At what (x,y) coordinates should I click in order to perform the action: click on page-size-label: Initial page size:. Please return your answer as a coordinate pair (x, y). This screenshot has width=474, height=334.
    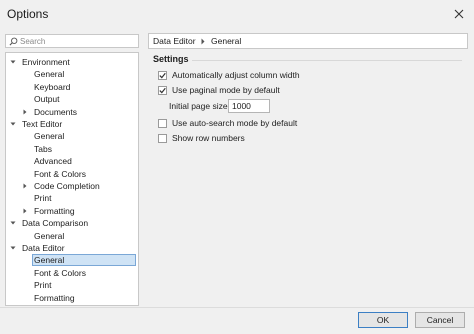
    Looking at the image, I should click on (199, 106).